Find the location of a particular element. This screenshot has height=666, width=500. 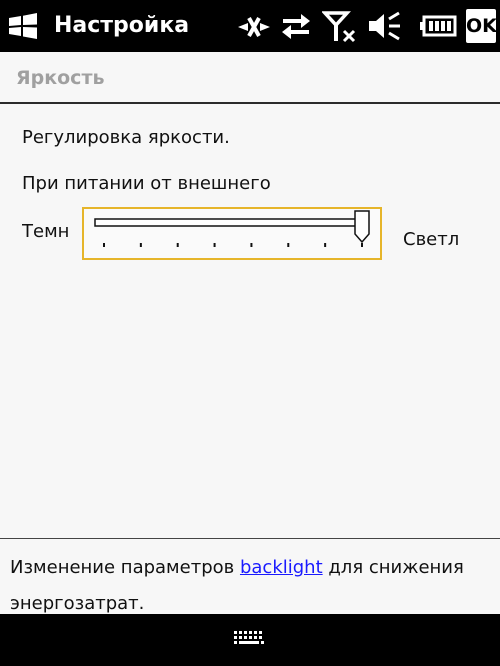

title-bar: Настройка OK is located at coordinates (250, 26).